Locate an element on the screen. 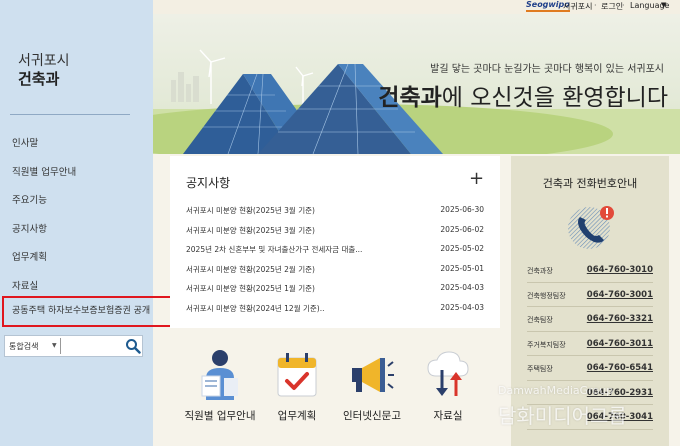  phone-number-link: 064-760-3011 is located at coordinates (620, 344).